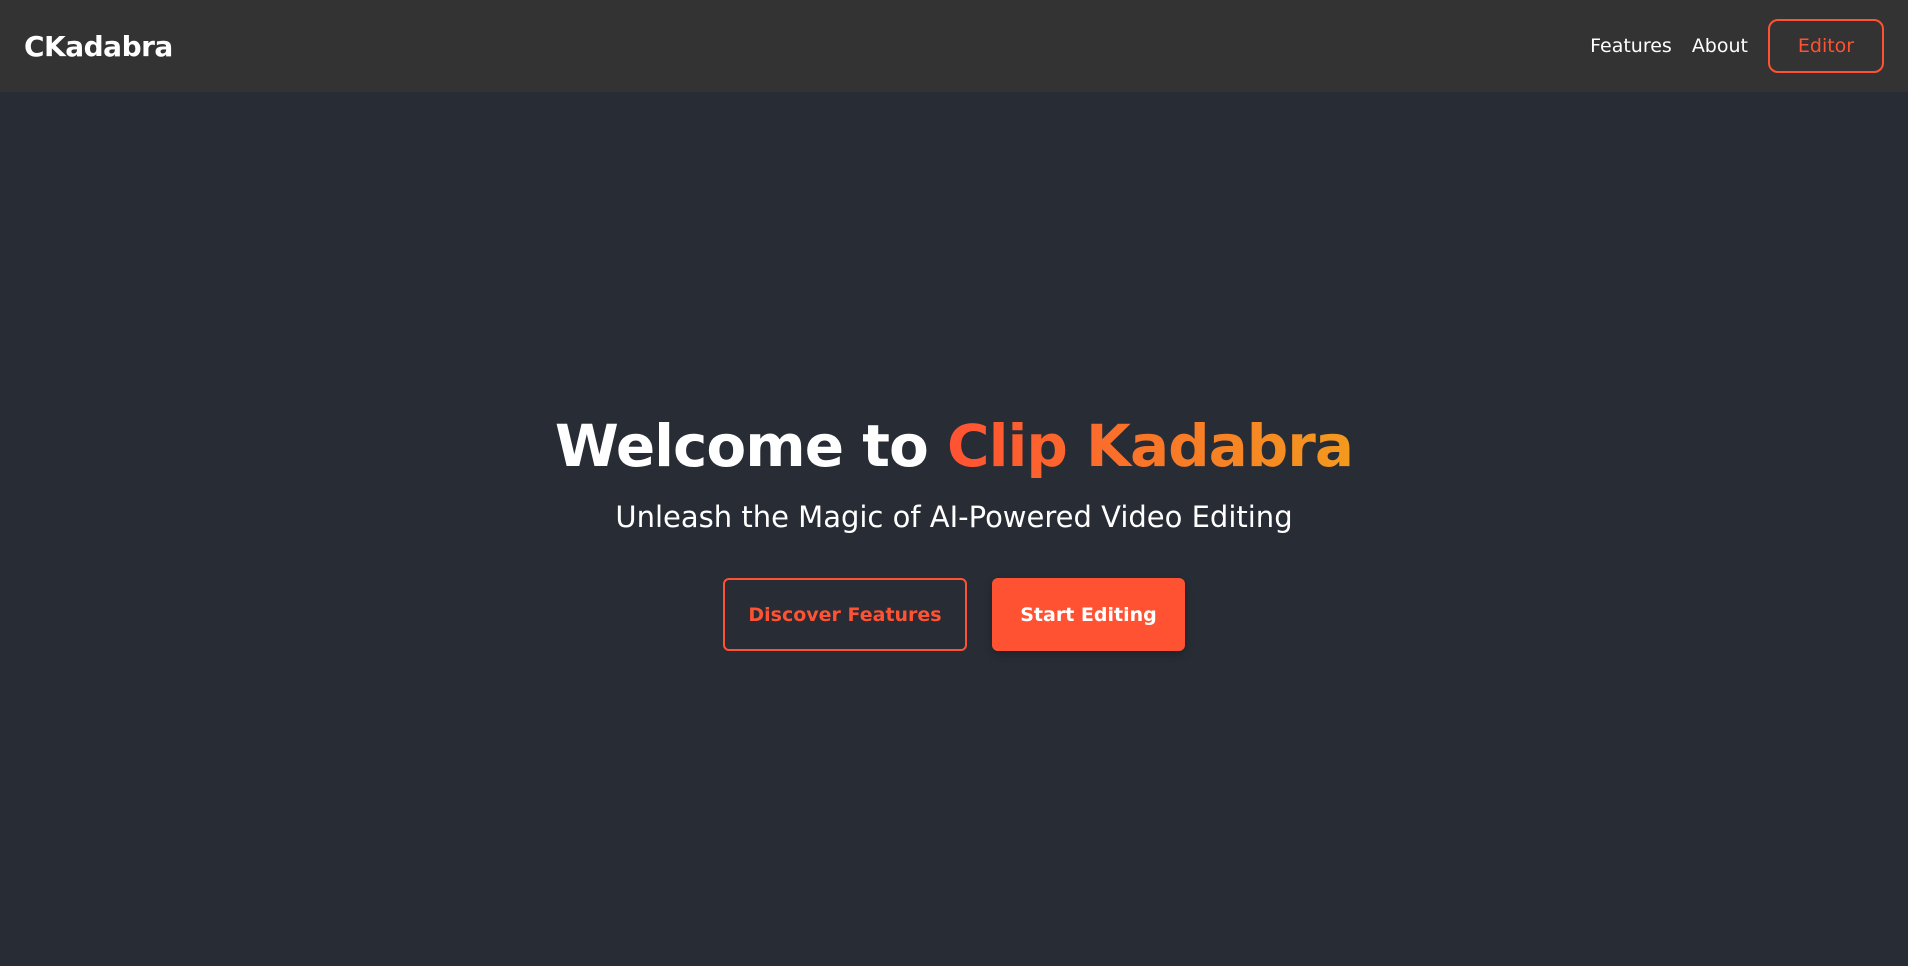 This screenshot has width=1908, height=966. I want to click on editor-button: Editor, so click(1826, 46).